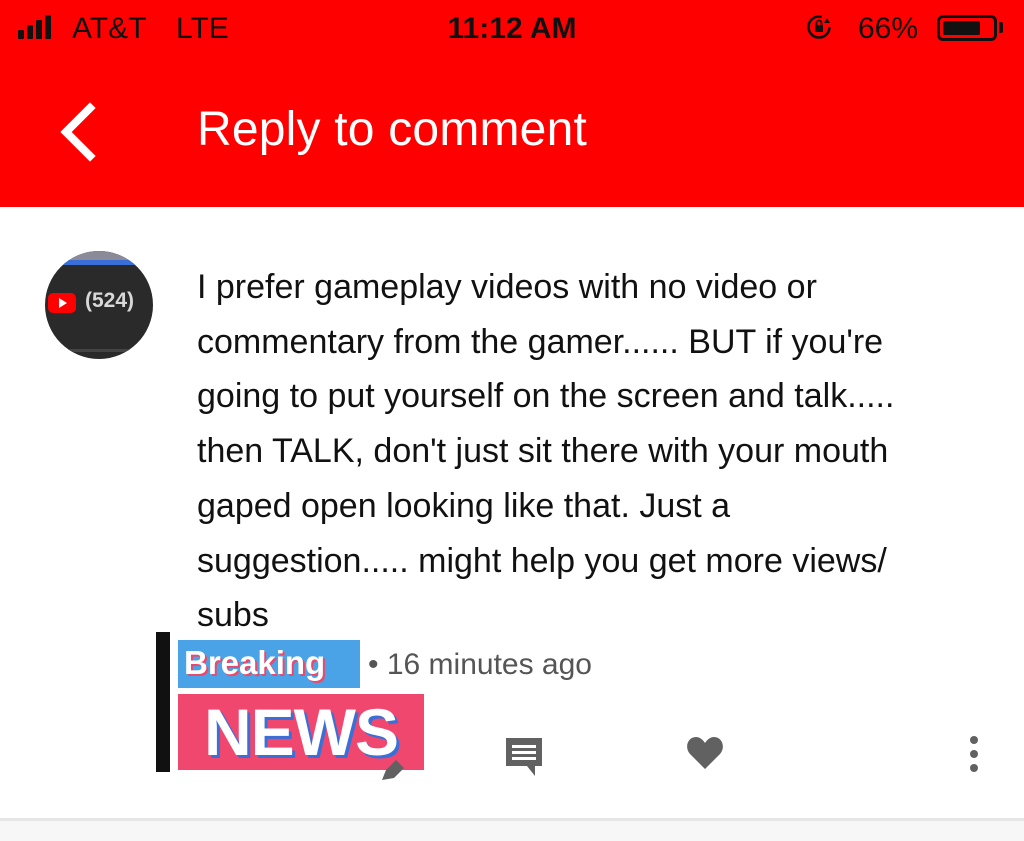  What do you see at coordinates (512, 30) in the screenshot?
I see `status-bar: AT&T LTE 11:12 AM 66%` at bounding box center [512, 30].